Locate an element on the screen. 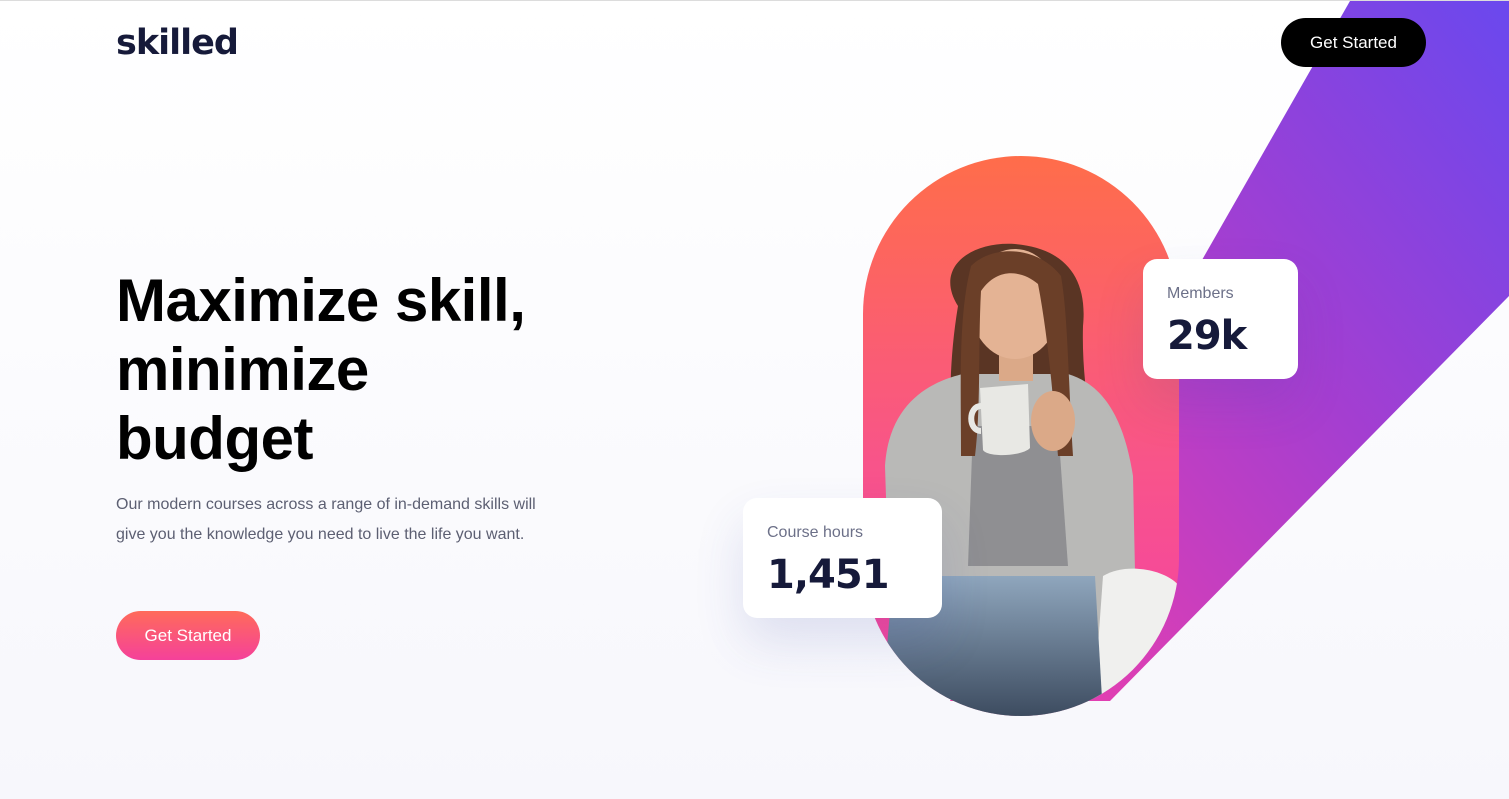 This screenshot has width=1509, height=799. members-stat-card: Members 29k is located at coordinates (1220, 319).